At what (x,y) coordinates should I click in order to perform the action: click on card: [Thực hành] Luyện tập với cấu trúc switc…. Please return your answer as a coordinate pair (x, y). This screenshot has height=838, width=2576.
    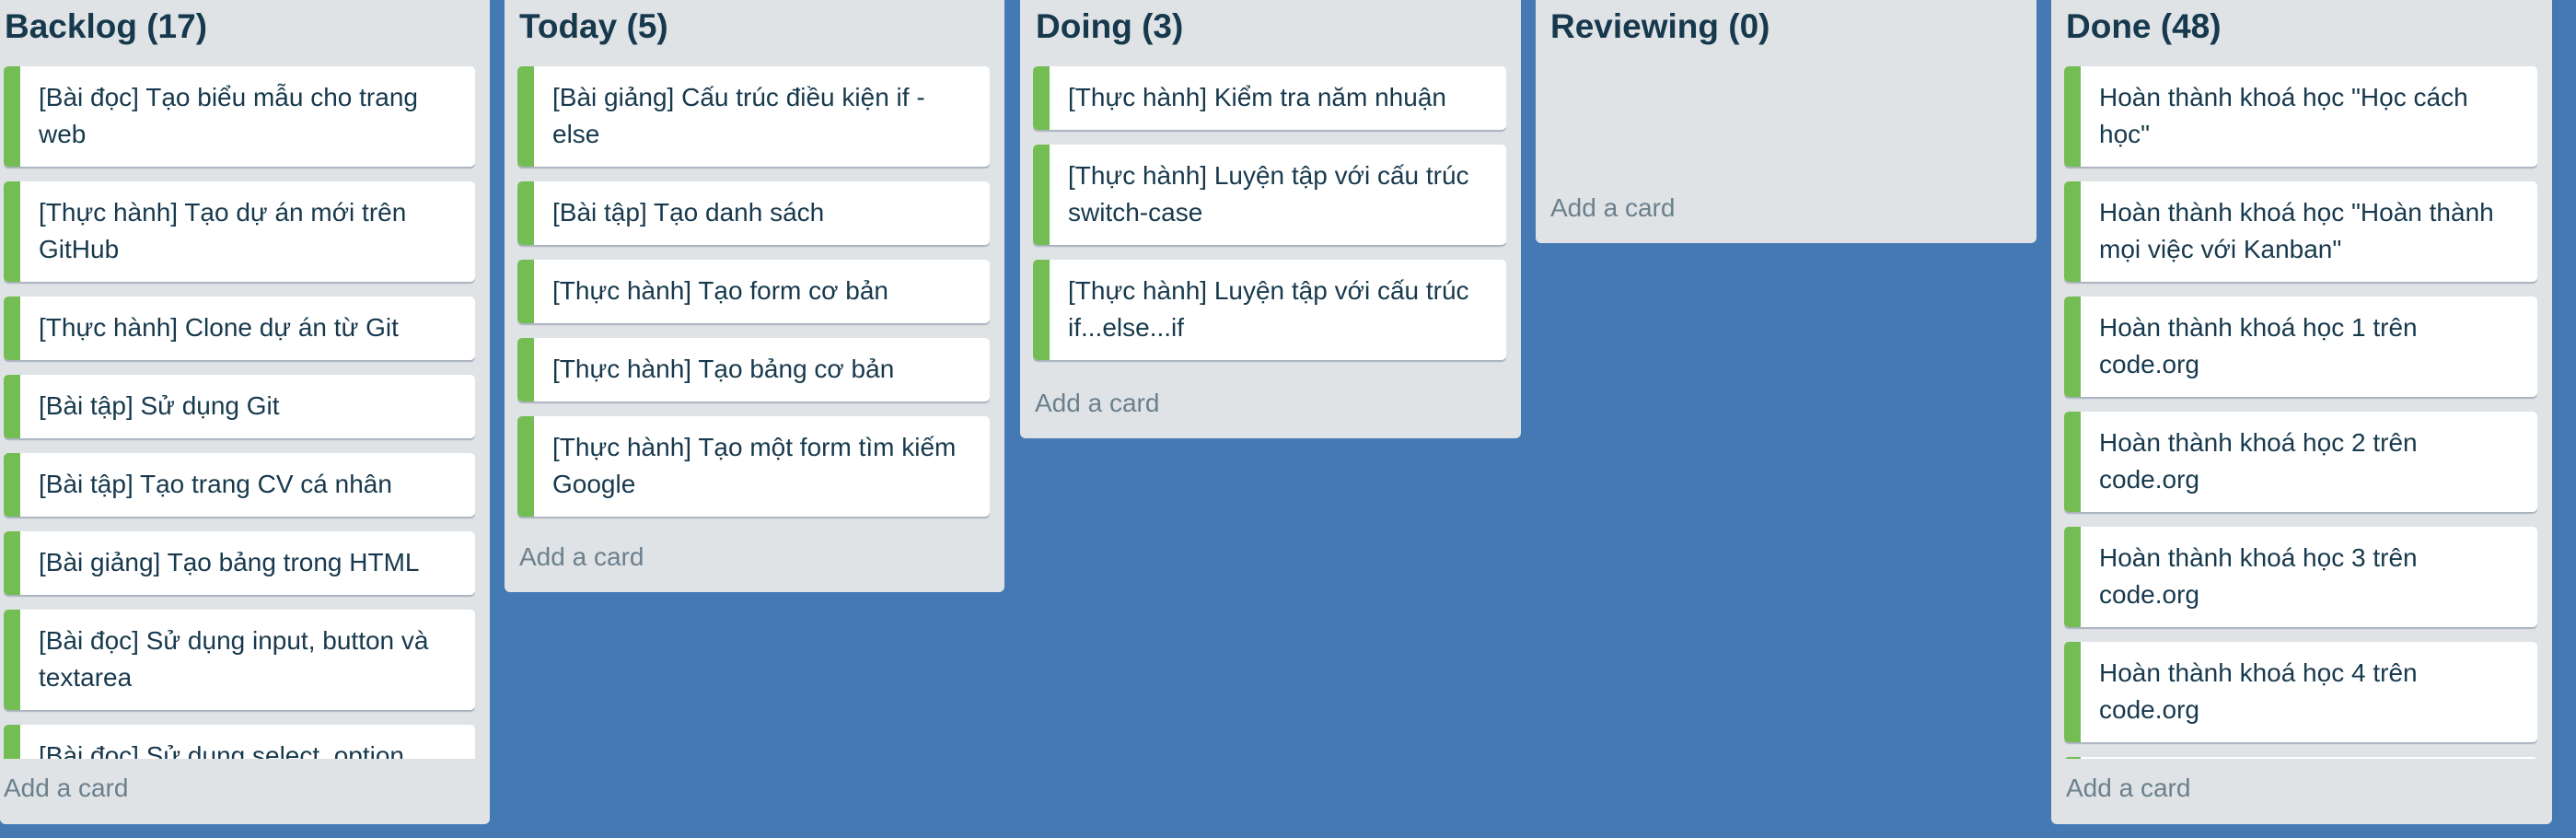
    Looking at the image, I should click on (1269, 195).